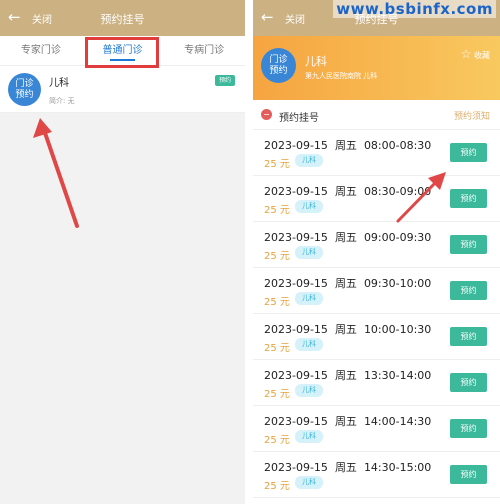 The height and width of the screenshot is (504, 500). What do you see at coordinates (397, 467) in the screenshot?
I see `slot-time: 14:30-15:00` at bounding box center [397, 467].